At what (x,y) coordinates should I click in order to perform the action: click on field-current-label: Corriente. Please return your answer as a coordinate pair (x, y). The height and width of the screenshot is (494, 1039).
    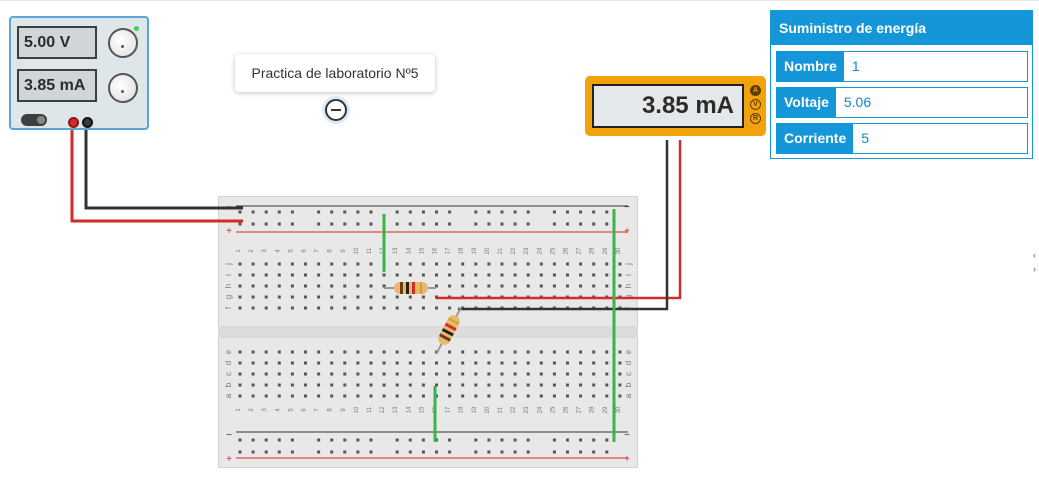
    Looking at the image, I should click on (815, 138).